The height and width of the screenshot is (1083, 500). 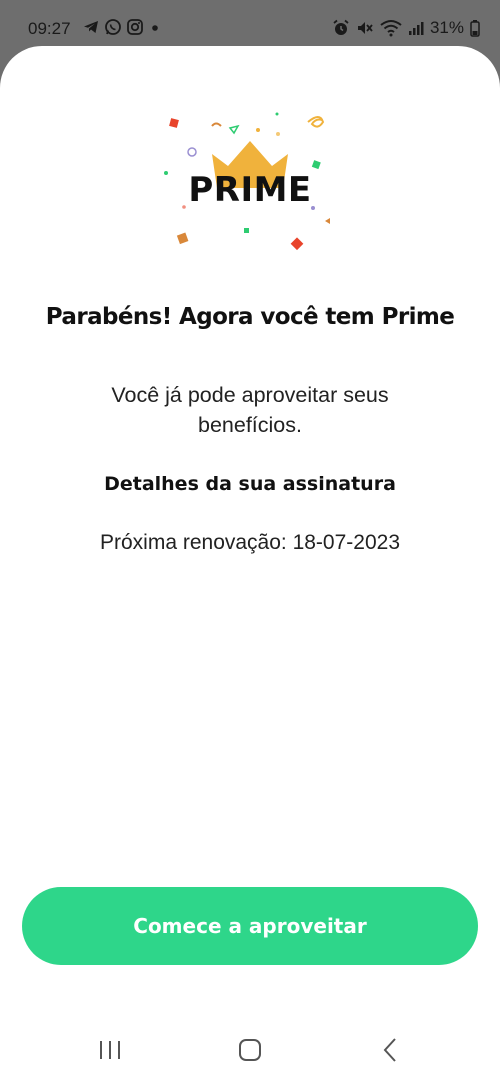 I want to click on telegram-icon, so click(x=91, y=27).